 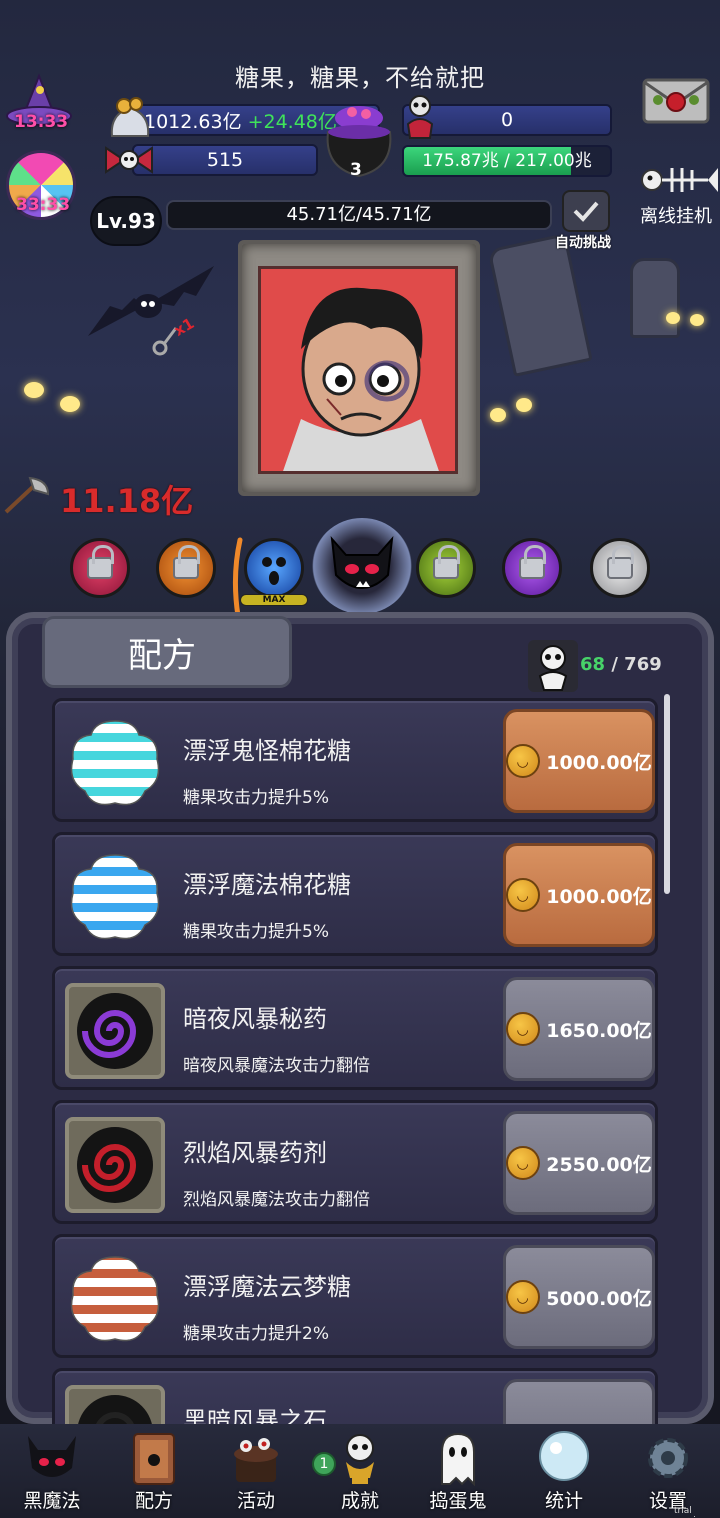 What do you see at coordinates (154, 1459) in the screenshot?
I see `recipe-book-icon` at bounding box center [154, 1459].